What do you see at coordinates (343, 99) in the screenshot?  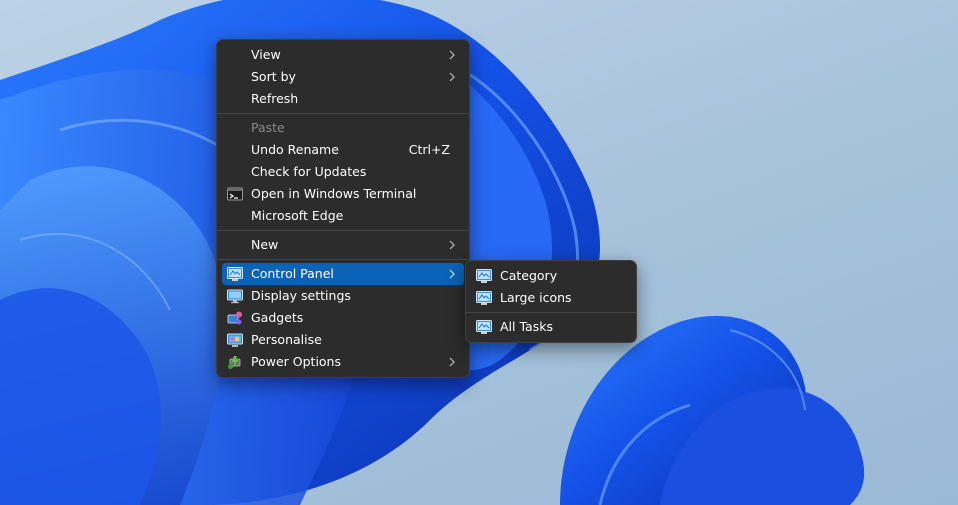 I see `menu-item-refresh: Refresh` at bounding box center [343, 99].